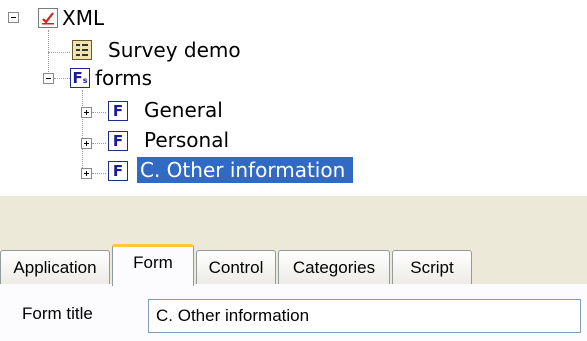 This screenshot has width=587, height=341. I want to click on tab-control: Control, so click(236, 267).